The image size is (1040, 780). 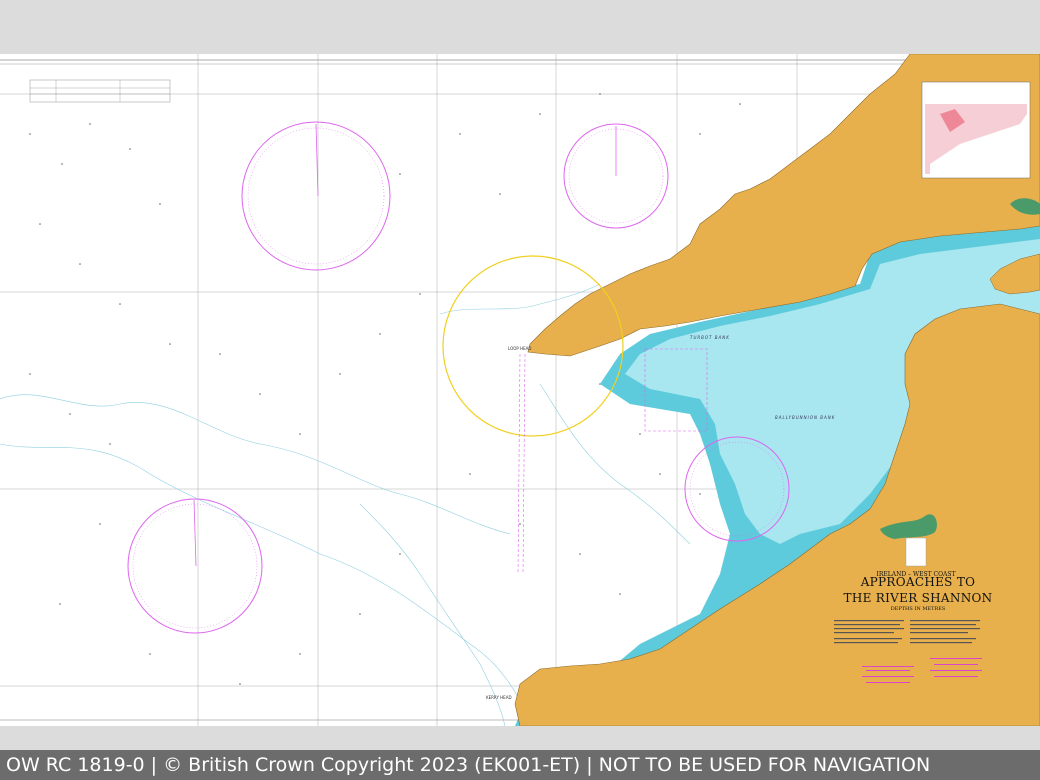 What do you see at coordinates (916, 552) in the screenshot?
I see `chart-logo-box` at bounding box center [916, 552].